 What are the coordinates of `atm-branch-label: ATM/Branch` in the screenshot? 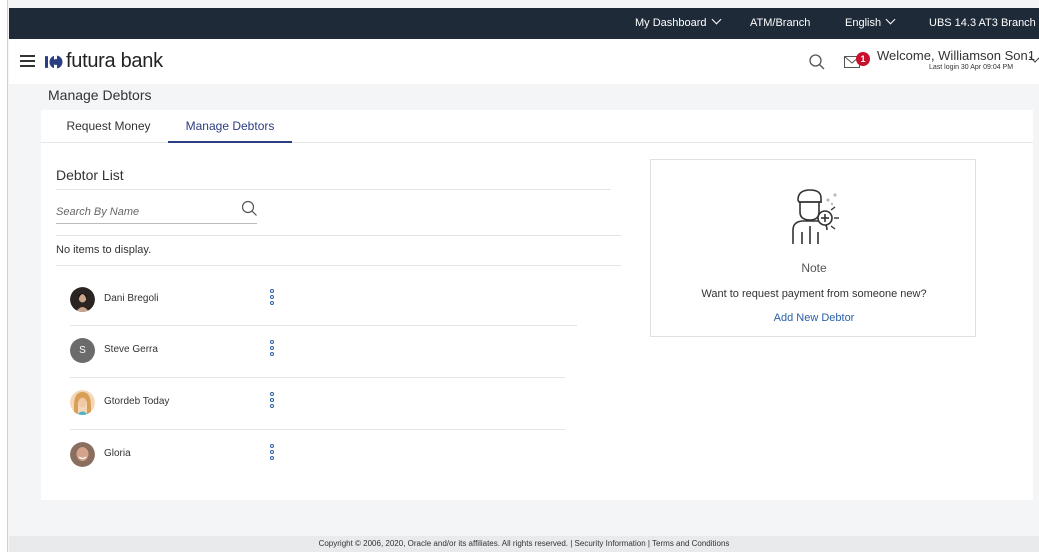 It's located at (780, 23).